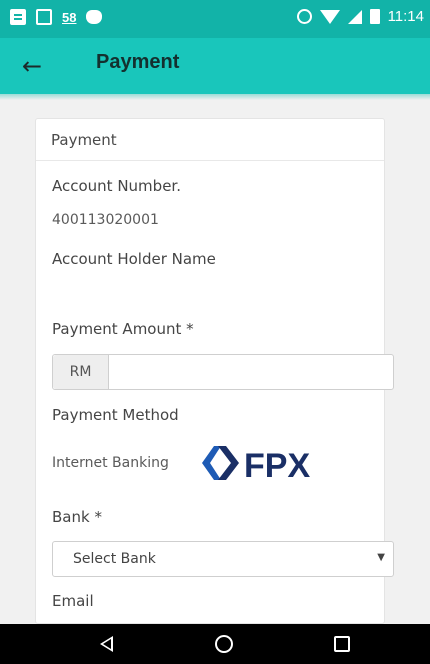 Image resolution: width=430 pixels, height=664 pixels. I want to click on alarm-icon, so click(304, 16).